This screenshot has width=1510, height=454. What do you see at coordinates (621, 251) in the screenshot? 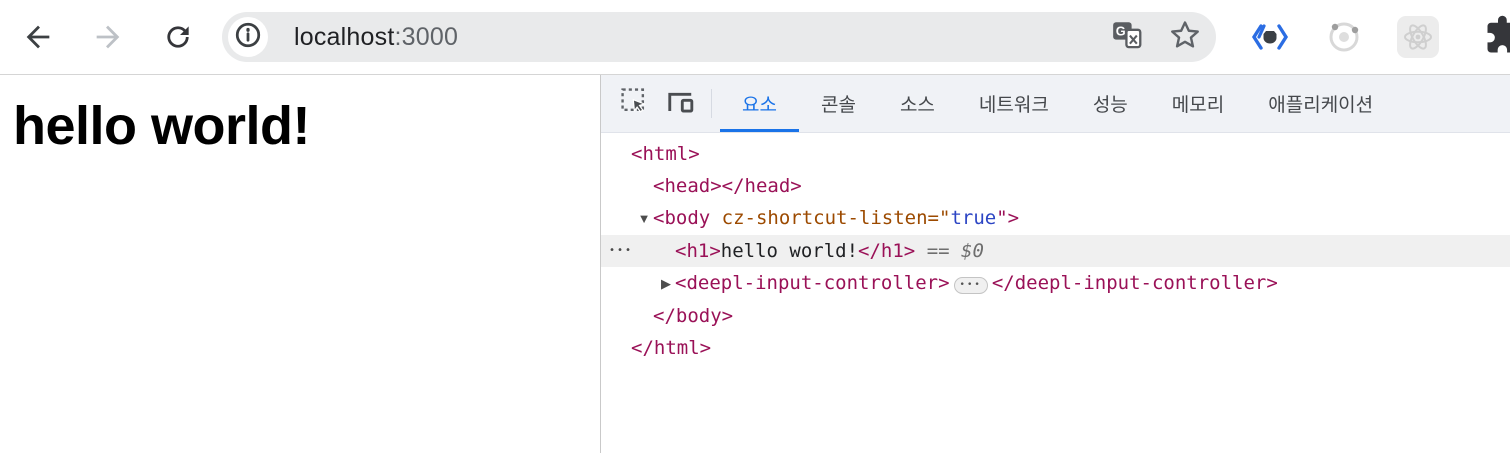
I see `more-actions-dots-icon: •••` at bounding box center [621, 251].